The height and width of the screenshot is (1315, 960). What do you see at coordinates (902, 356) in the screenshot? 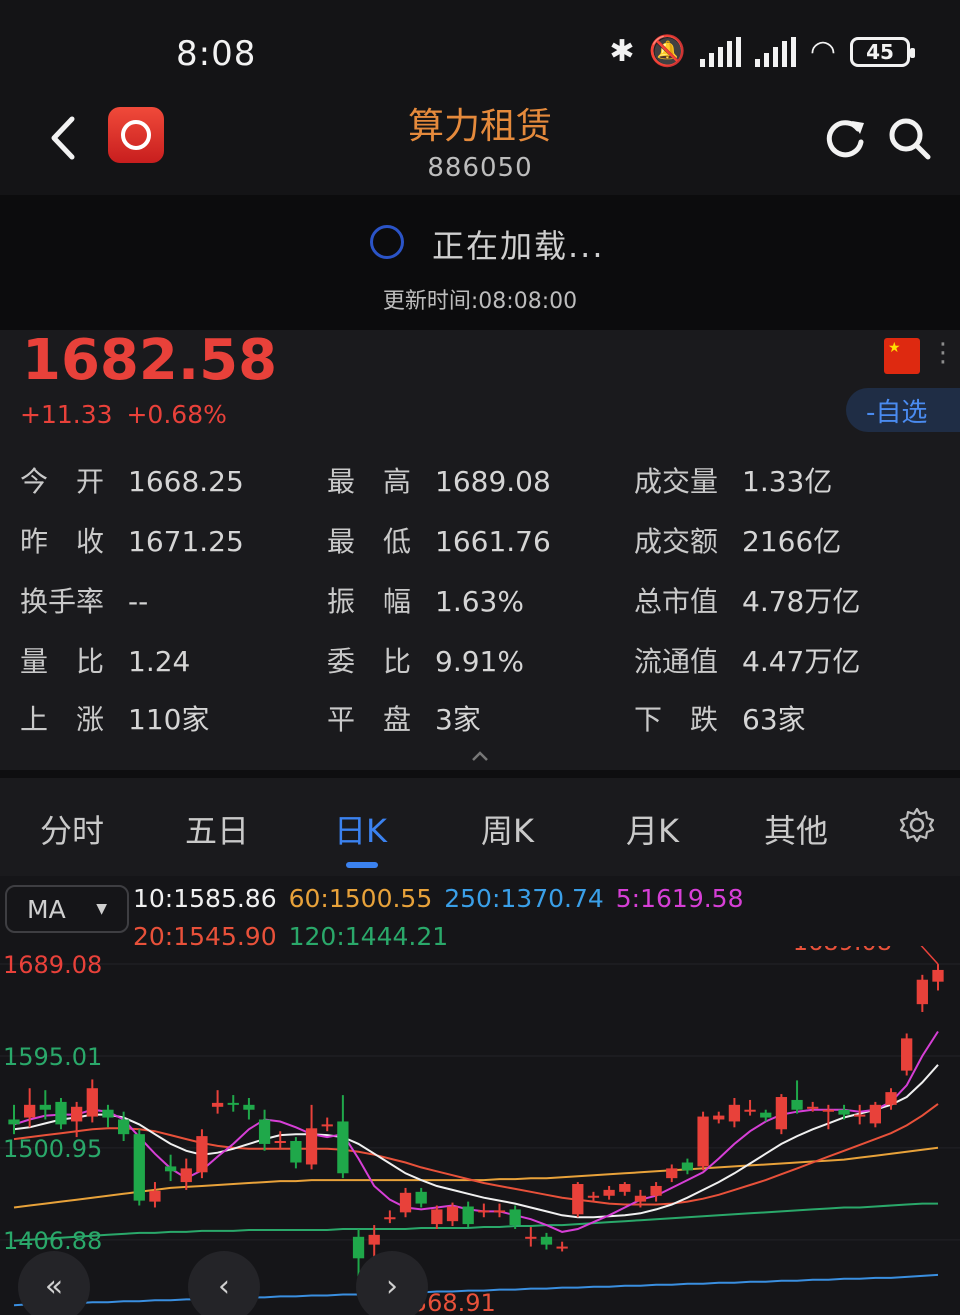
I see `china-flag-icon: ★` at bounding box center [902, 356].